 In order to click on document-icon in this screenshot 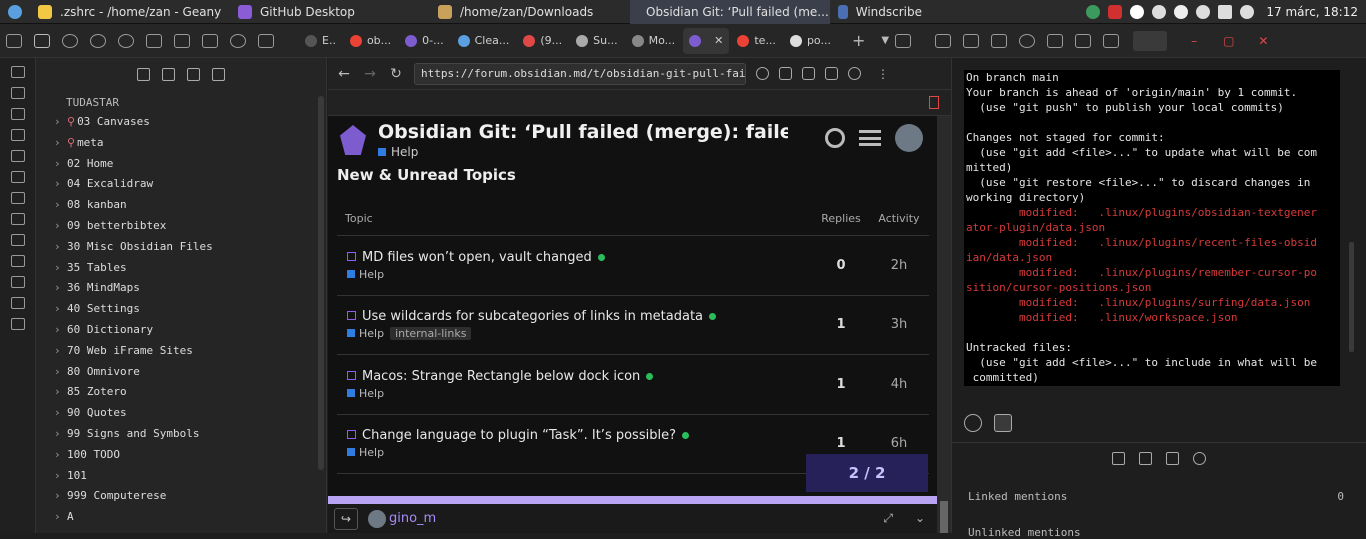, I will do `click(18, 93)`.